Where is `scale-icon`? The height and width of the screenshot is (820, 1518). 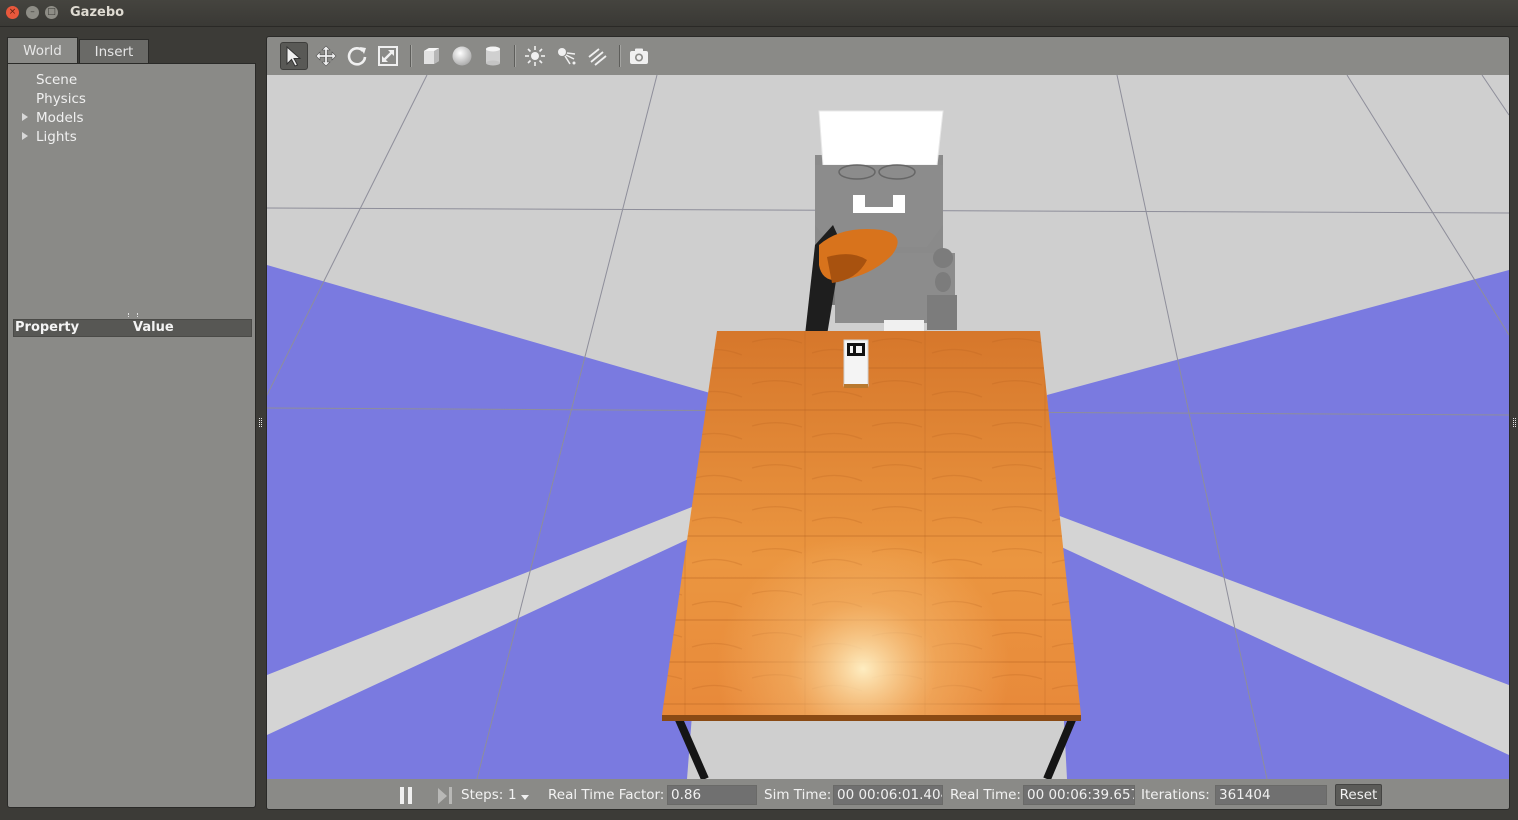
scale-icon is located at coordinates (388, 56).